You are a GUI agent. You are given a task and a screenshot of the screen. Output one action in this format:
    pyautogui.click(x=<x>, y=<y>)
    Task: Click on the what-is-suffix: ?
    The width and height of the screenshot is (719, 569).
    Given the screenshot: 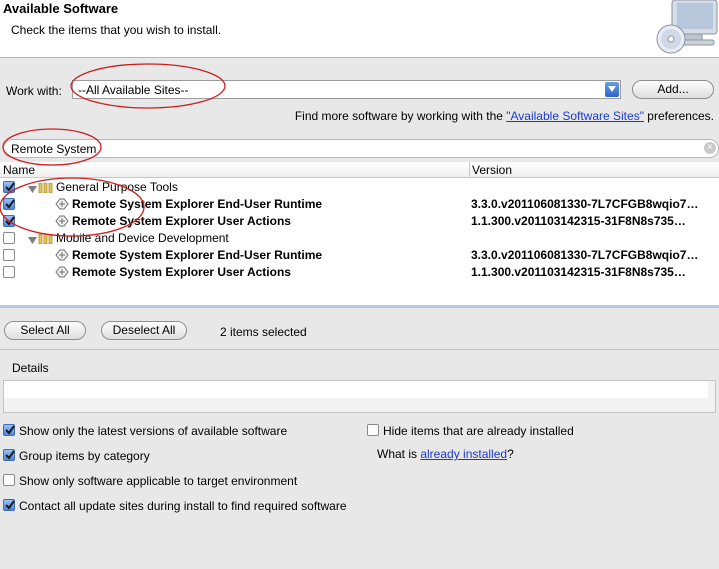 What is the action you would take?
    pyautogui.click(x=510, y=454)
    